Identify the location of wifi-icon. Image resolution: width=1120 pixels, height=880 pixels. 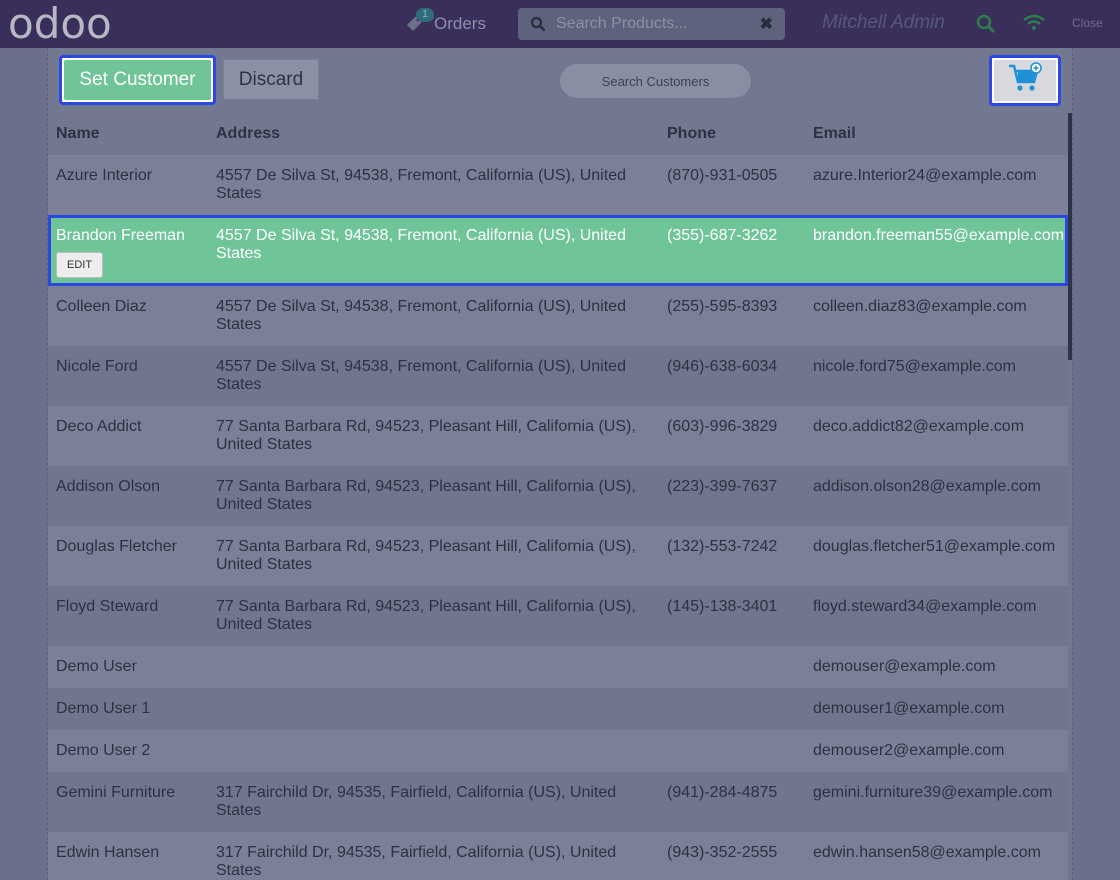
(1034, 23).